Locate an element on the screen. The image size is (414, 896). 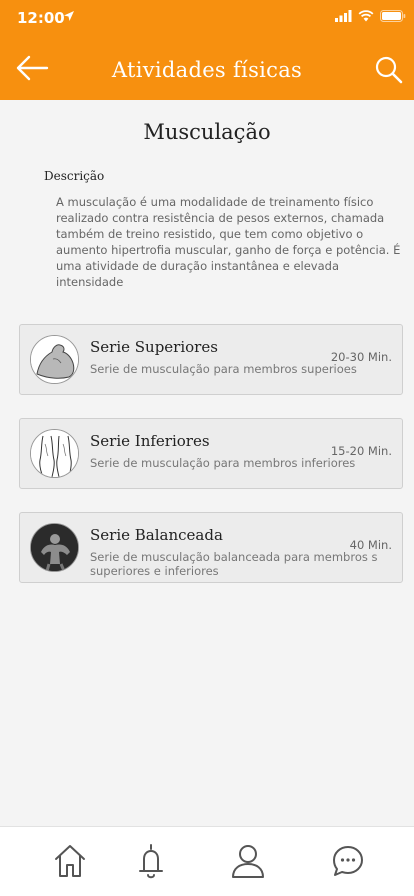
battery-icon is located at coordinates (393, 16).